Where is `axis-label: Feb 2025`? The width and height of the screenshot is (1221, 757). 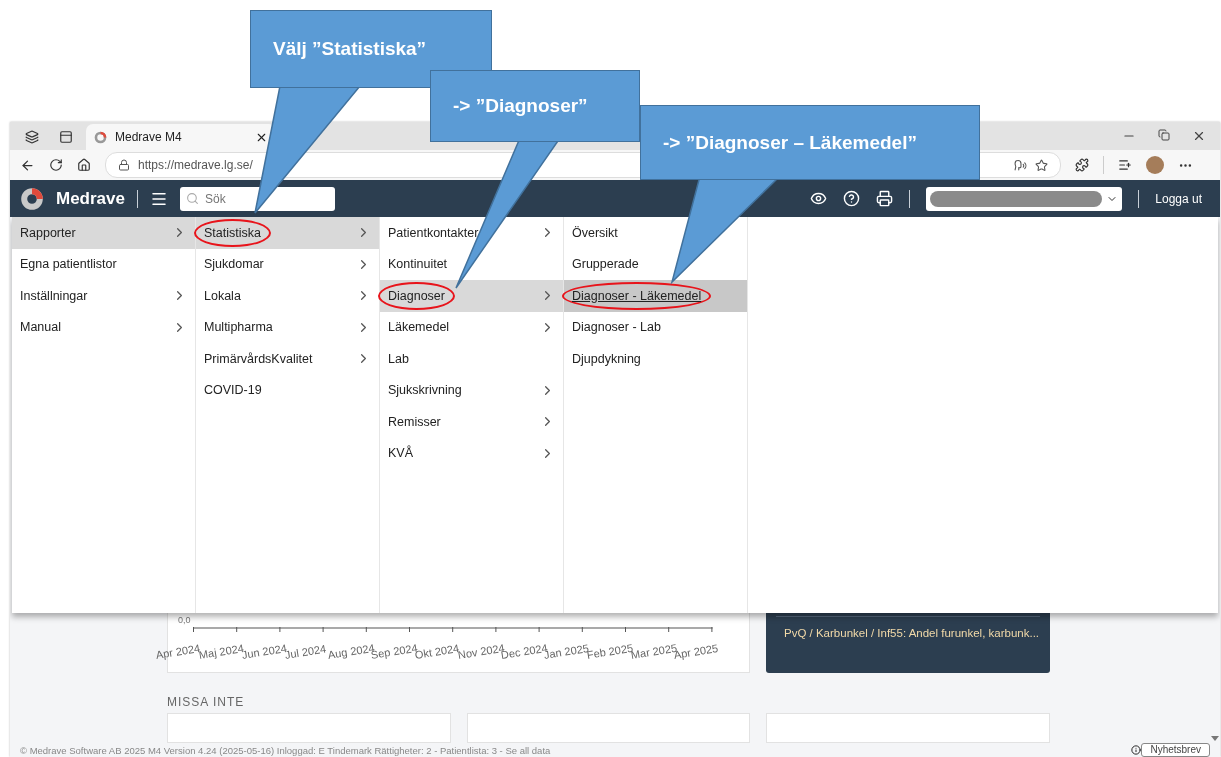
axis-label: Feb 2025 is located at coordinates (608, 651).